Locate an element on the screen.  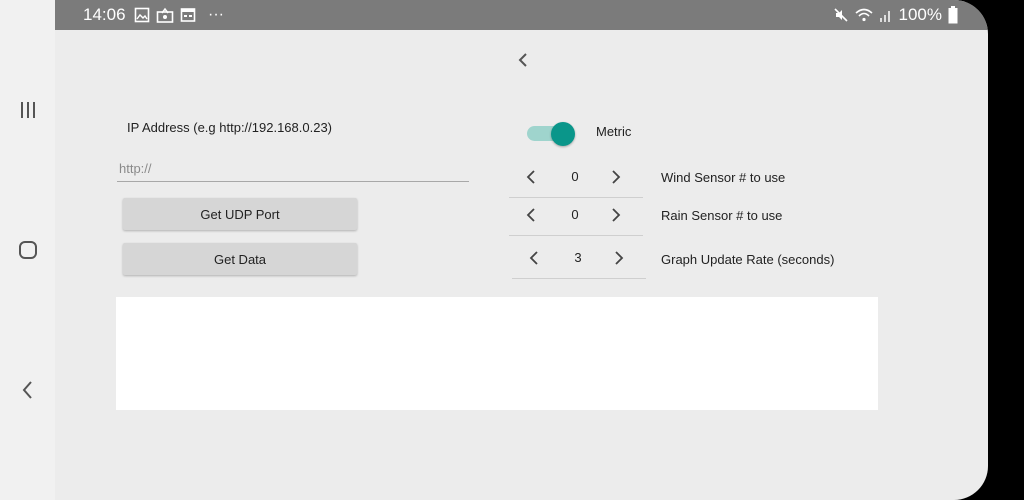
wind-sensor-stepper: 0 is located at coordinates (576, 177).